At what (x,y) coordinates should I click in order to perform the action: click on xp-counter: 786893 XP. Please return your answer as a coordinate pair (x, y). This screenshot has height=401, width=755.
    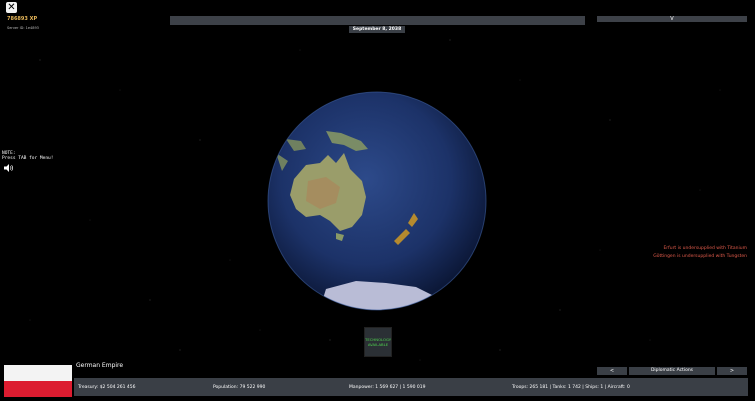
    Looking at the image, I should click on (22, 19).